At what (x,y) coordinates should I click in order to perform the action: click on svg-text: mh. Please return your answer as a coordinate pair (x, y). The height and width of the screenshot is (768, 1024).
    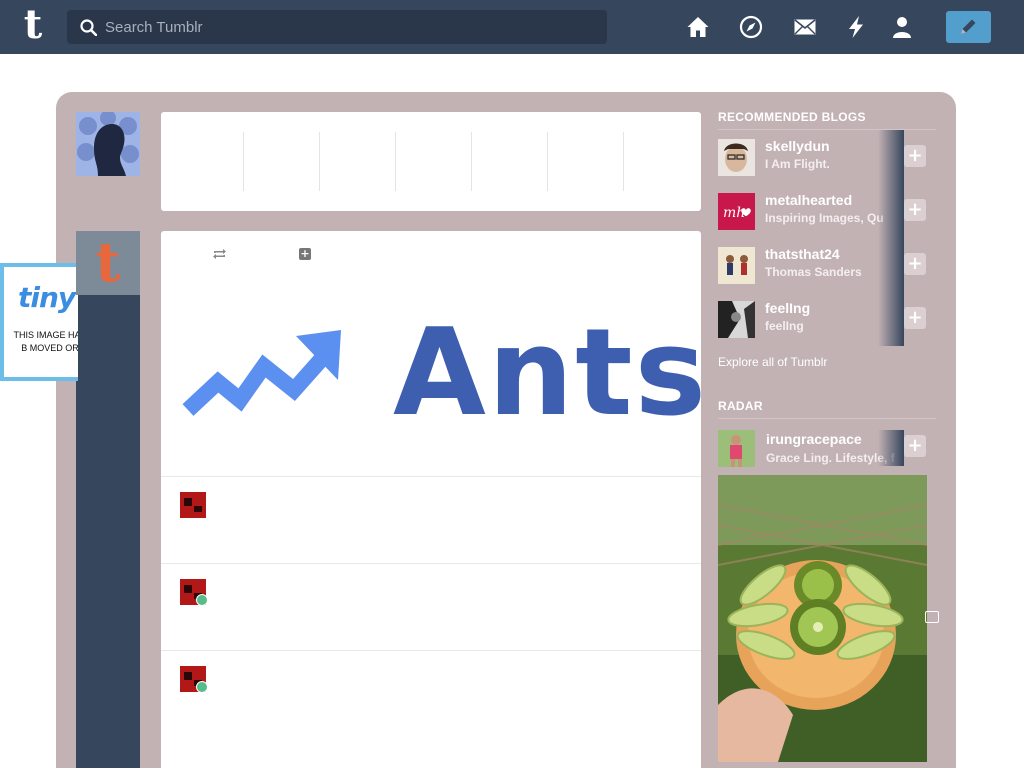
    Looking at the image, I should click on (734, 213).